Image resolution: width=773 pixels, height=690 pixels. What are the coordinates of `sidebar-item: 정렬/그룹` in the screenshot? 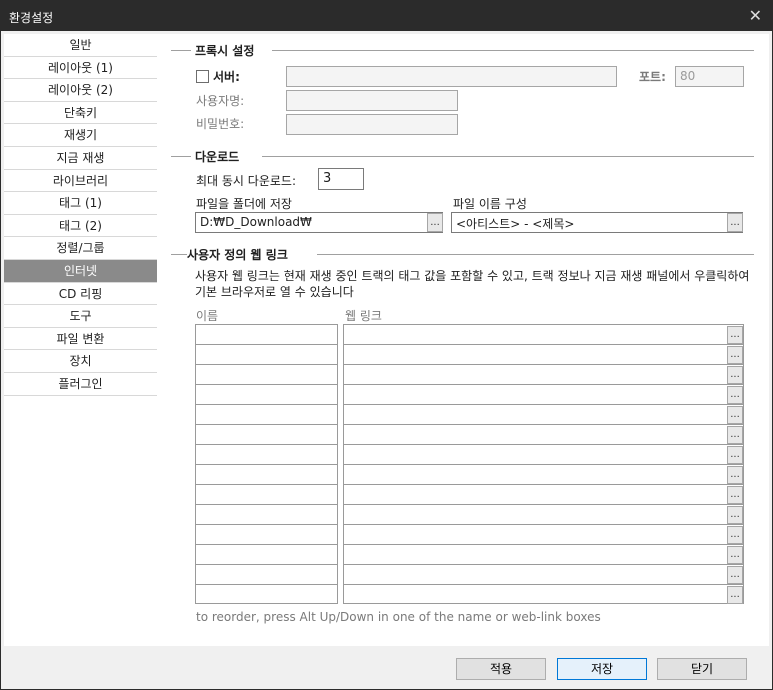 It's located at (80, 248).